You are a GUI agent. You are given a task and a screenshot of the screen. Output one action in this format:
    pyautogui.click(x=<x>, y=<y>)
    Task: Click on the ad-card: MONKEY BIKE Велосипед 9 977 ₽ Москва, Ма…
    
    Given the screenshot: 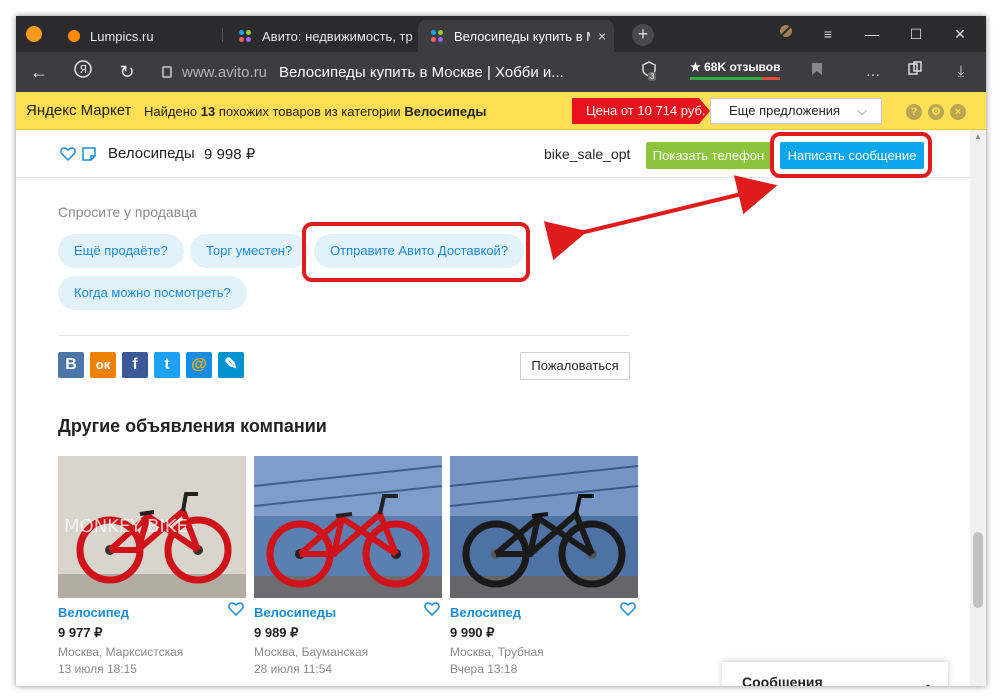 What is the action you would take?
    pyautogui.click(x=152, y=566)
    